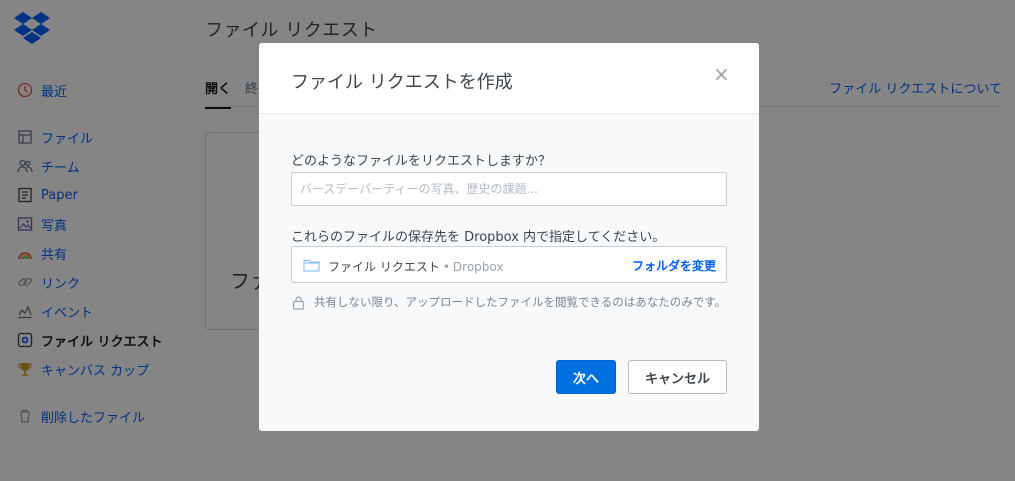 The height and width of the screenshot is (481, 1015). What do you see at coordinates (478, 237) in the screenshot?
I see `destination-label: これらのファイルの保存先を Dropbox 内で指定してください。` at bounding box center [478, 237].